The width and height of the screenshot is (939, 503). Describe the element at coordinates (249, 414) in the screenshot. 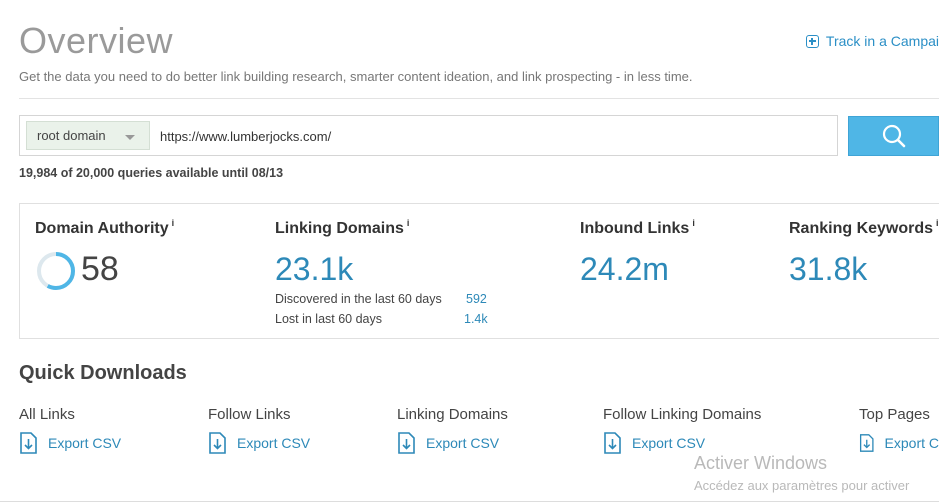

I see `download-label: Follow Links` at that location.